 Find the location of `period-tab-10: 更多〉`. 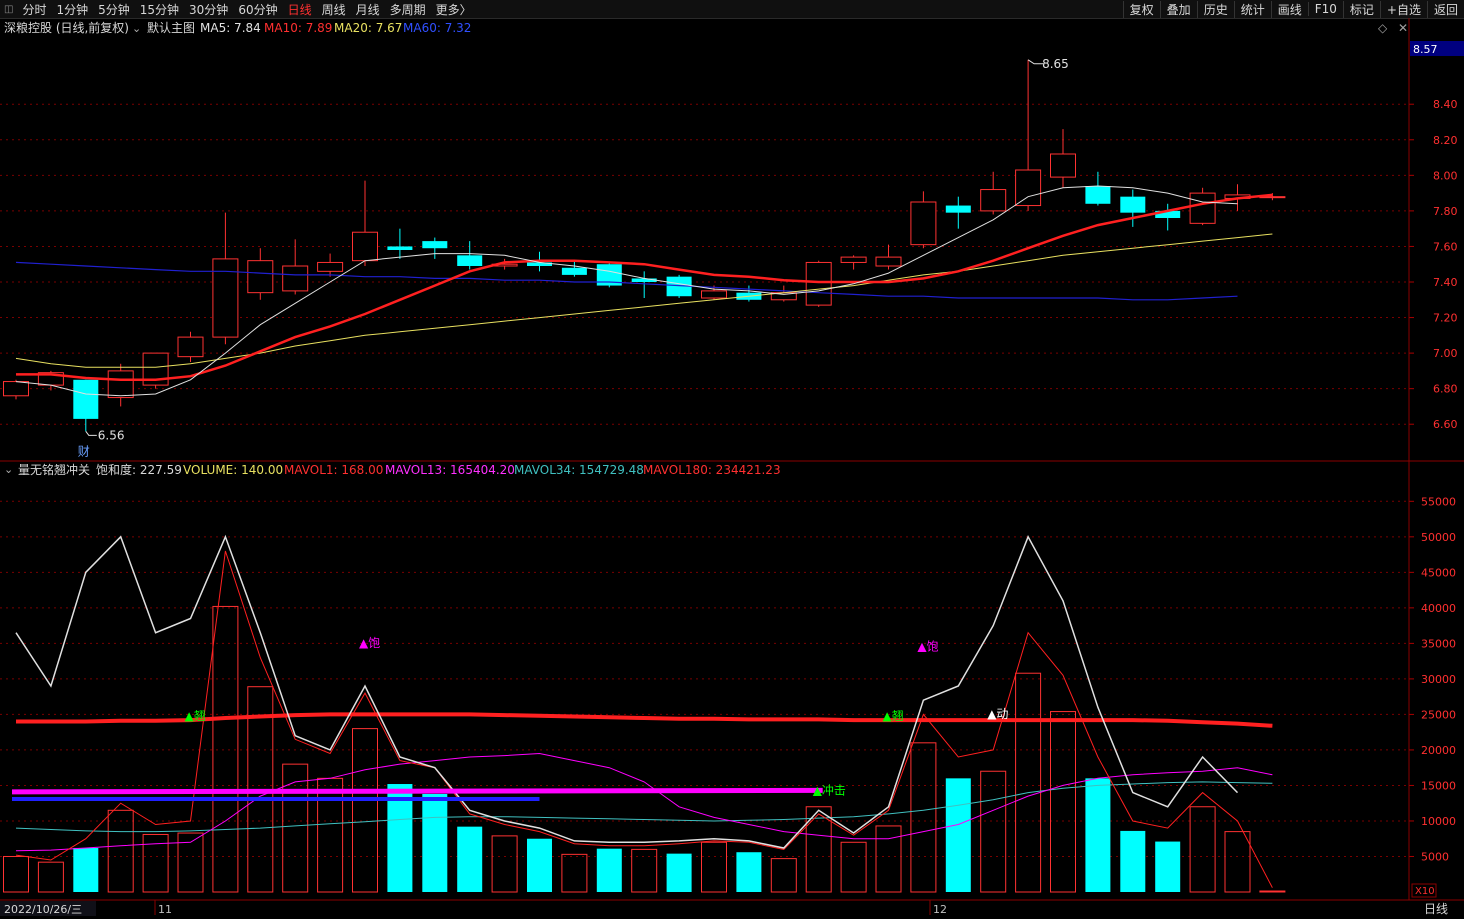

period-tab-10: 更多〉 is located at coordinates (454, 9).